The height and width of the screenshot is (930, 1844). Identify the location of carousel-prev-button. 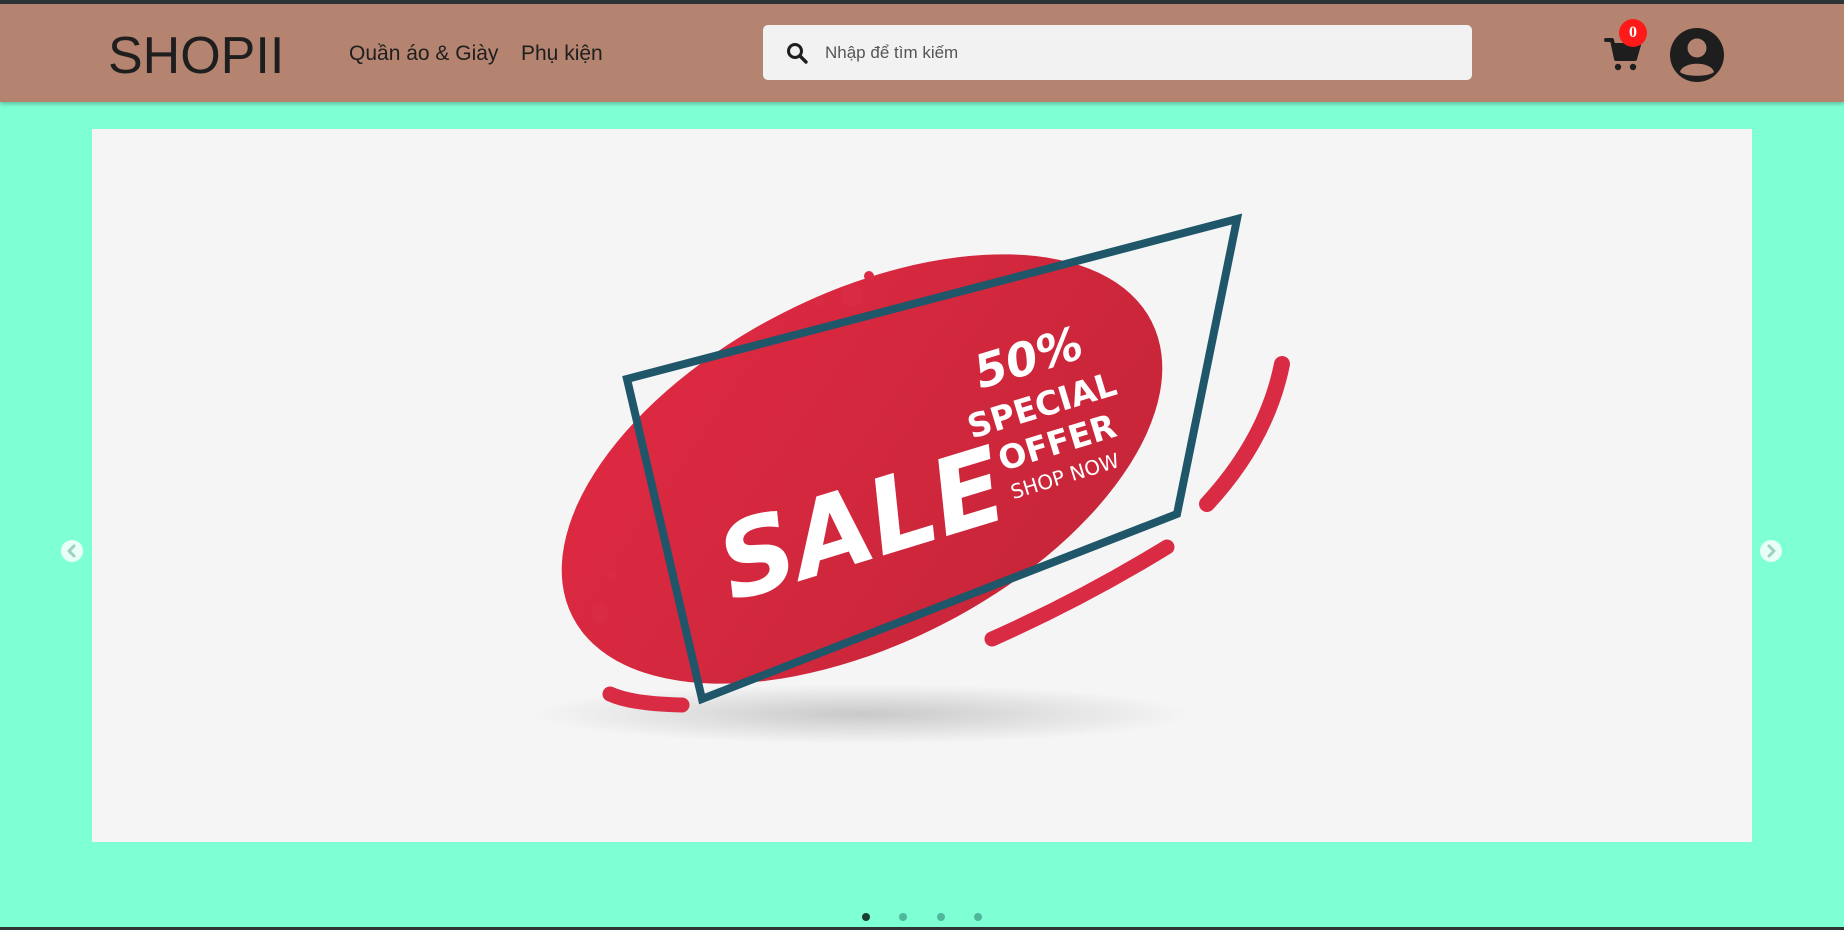
(72, 551).